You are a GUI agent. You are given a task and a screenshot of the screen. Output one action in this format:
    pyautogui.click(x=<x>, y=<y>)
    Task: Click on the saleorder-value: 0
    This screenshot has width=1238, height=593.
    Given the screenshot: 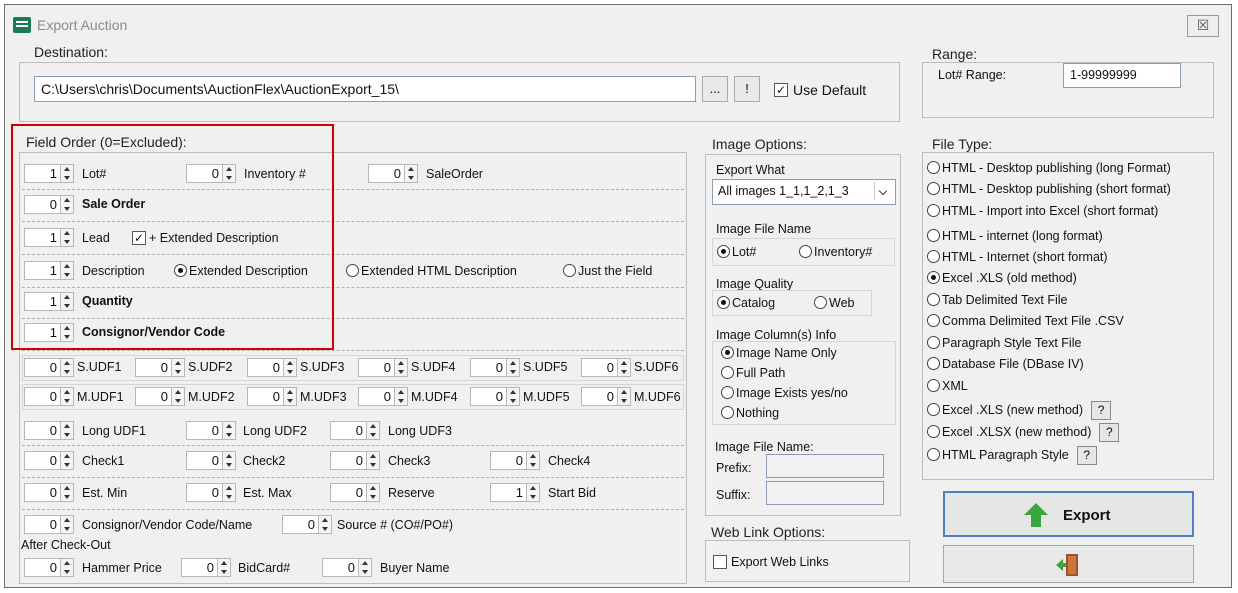 What is the action you would take?
    pyautogui.click(x=386, y=173)
    